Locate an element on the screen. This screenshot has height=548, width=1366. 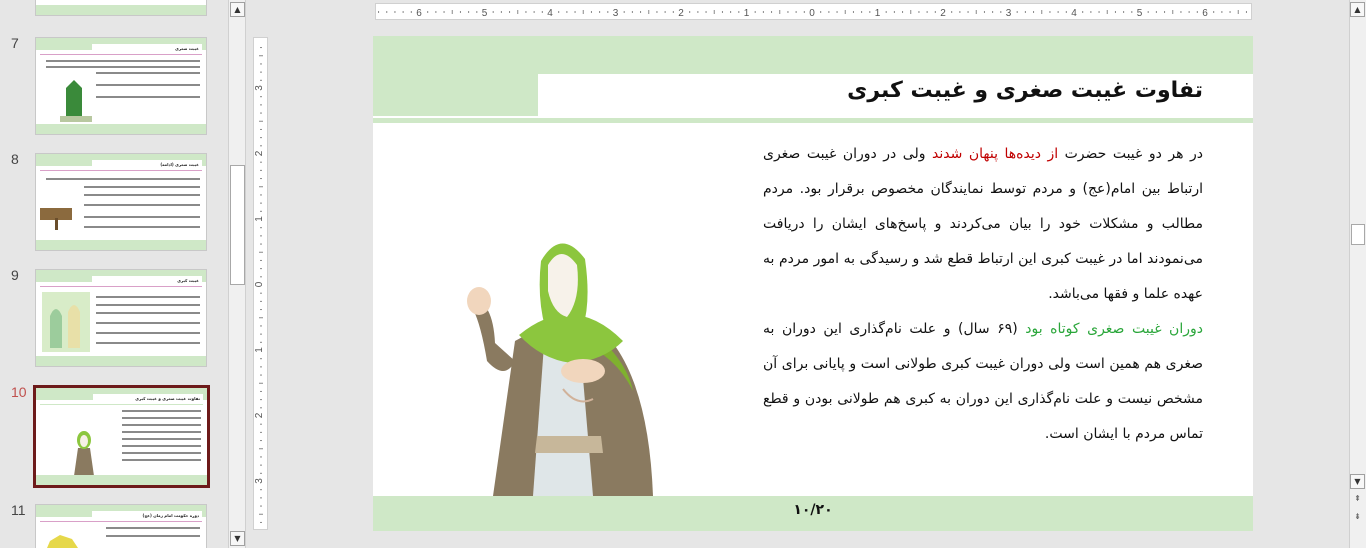
slide-number: 7 is located at coordinates (15, 43).